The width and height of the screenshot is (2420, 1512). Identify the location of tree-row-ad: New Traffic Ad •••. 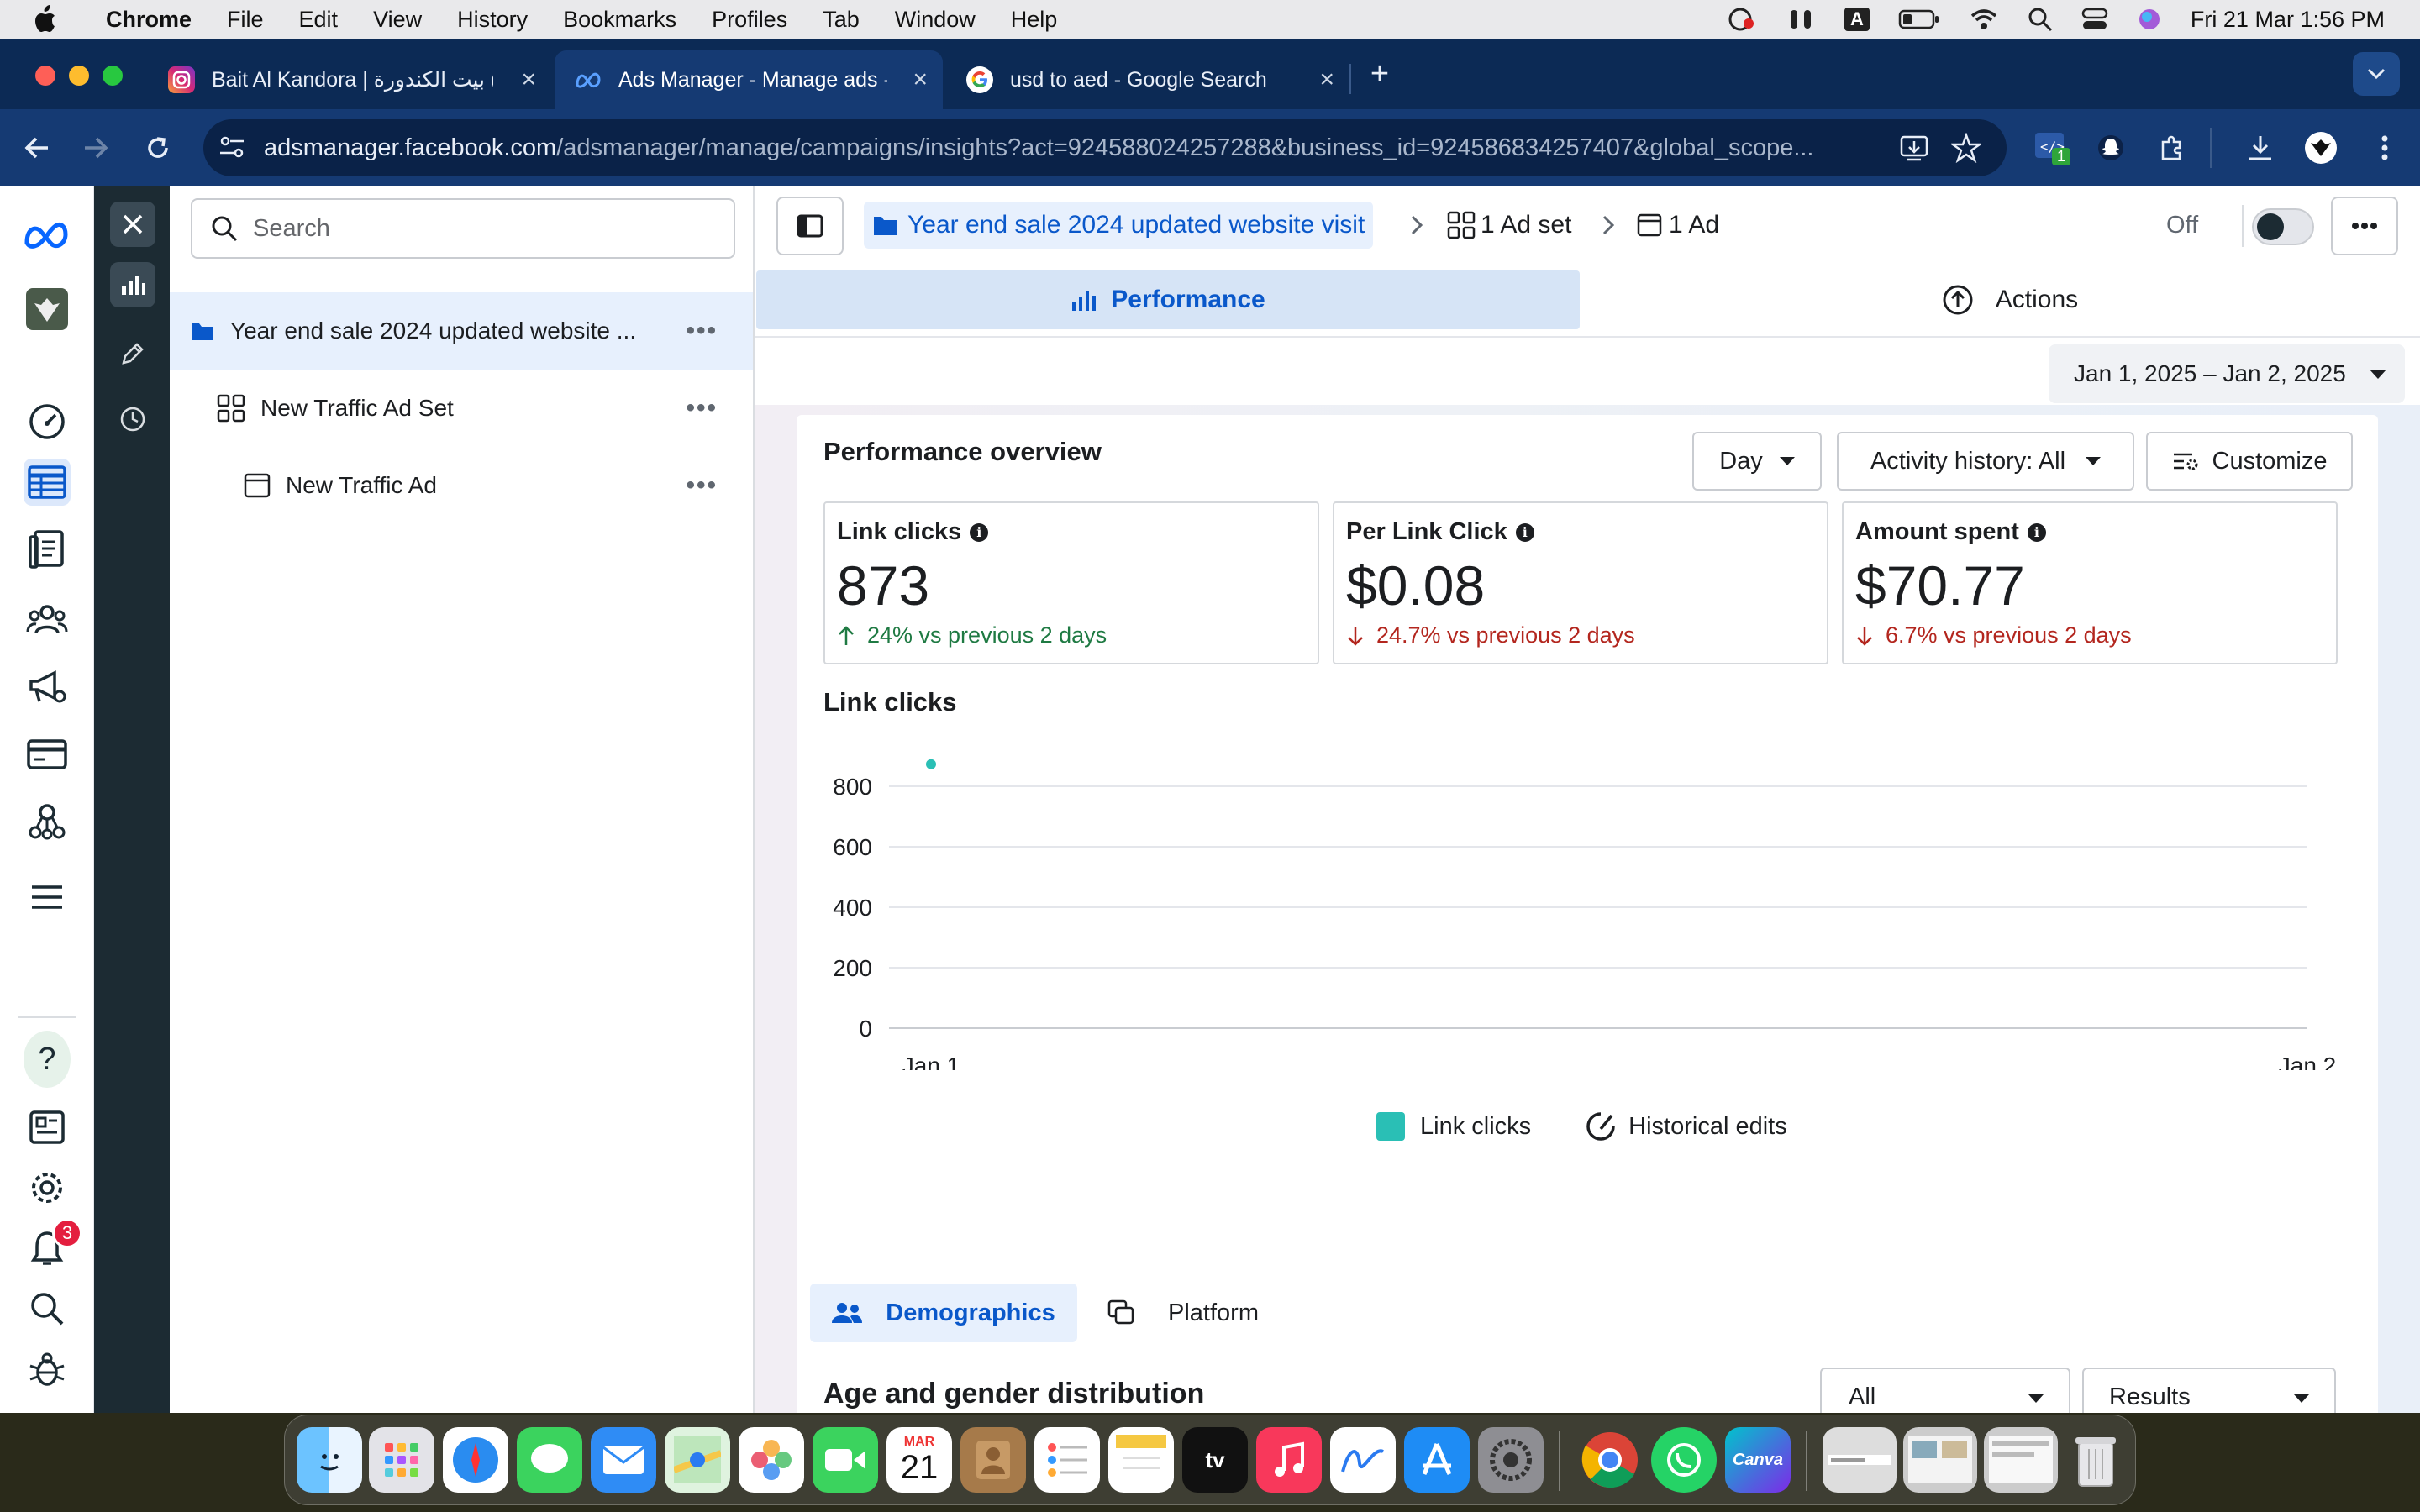
(462, 485).